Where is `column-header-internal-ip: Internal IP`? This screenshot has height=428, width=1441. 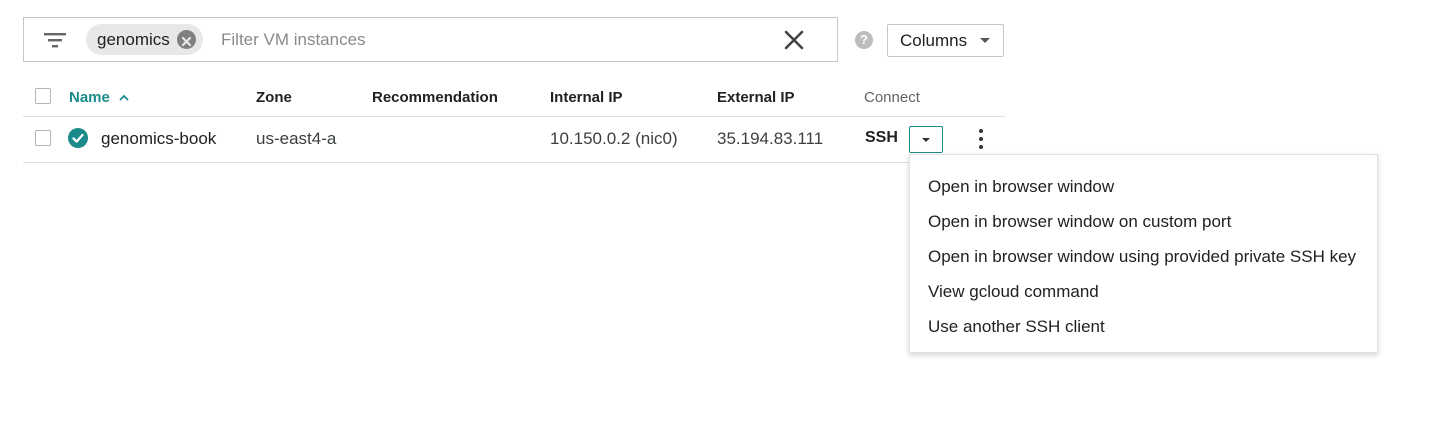
column-header-internal-ip: Internal IP is located at coordinates (586, 98).